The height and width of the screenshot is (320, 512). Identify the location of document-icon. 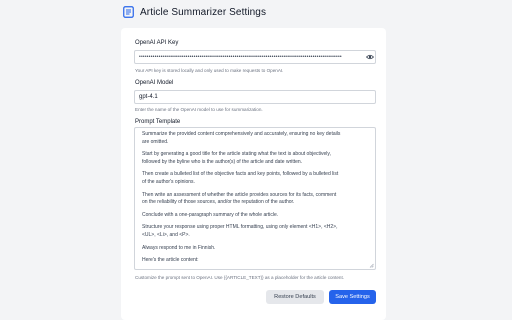
(128, 12).